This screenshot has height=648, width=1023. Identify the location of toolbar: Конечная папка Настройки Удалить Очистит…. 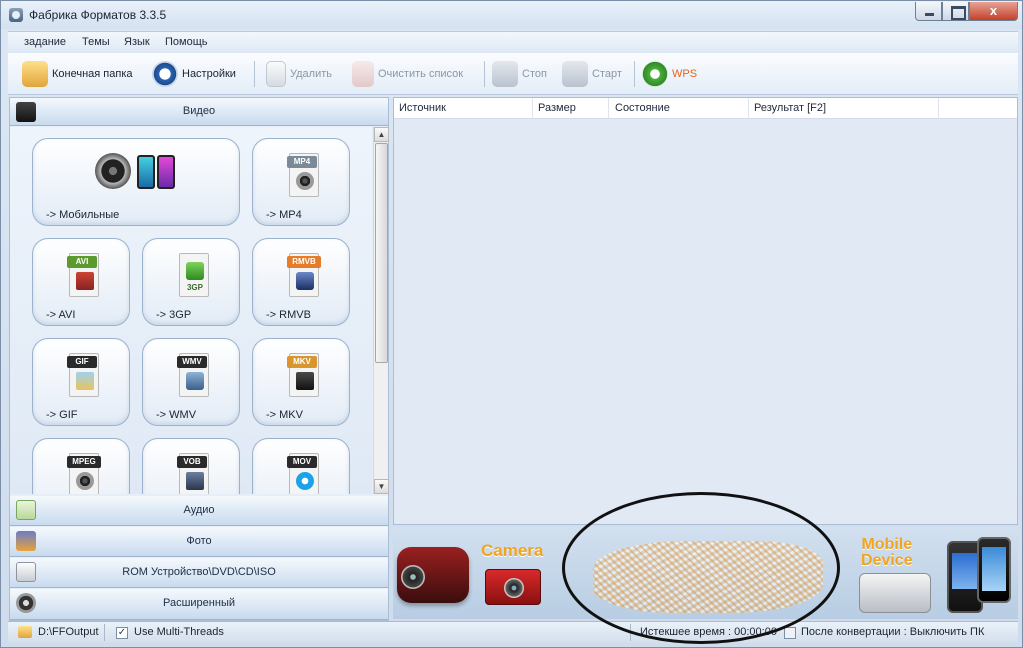
(513, 74).